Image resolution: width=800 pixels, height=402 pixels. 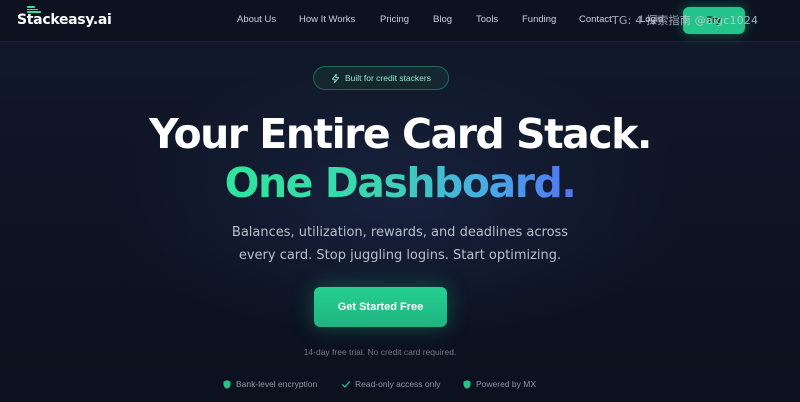 I want to click on logo: Stackeasy.ai, so click(x=64, y=18).